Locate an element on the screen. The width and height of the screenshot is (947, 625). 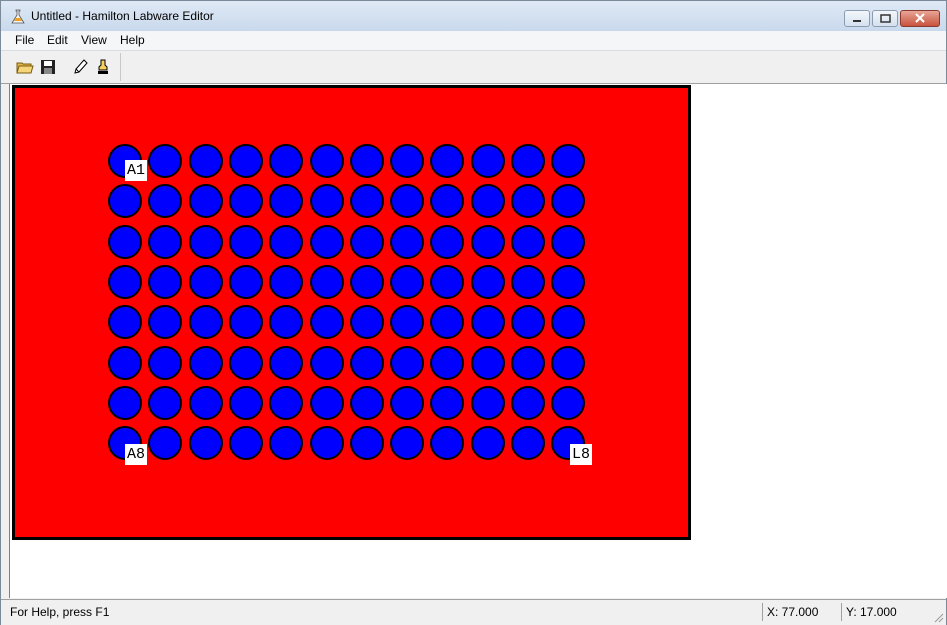
well-H6 is located at coordinates (407, 363).